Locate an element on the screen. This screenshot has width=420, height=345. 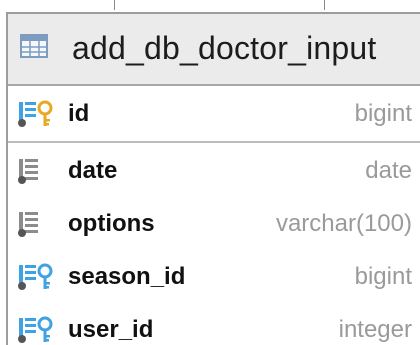
column-name: user_id is located at coordinates (111, 329).